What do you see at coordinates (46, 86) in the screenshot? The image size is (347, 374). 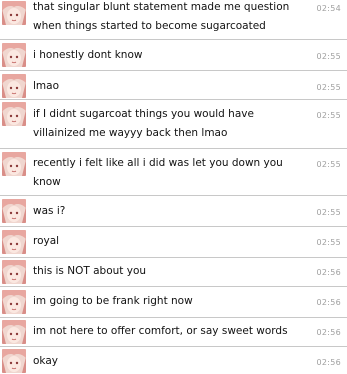 I see `message-text: lmao` at bounding box center [46, 86].